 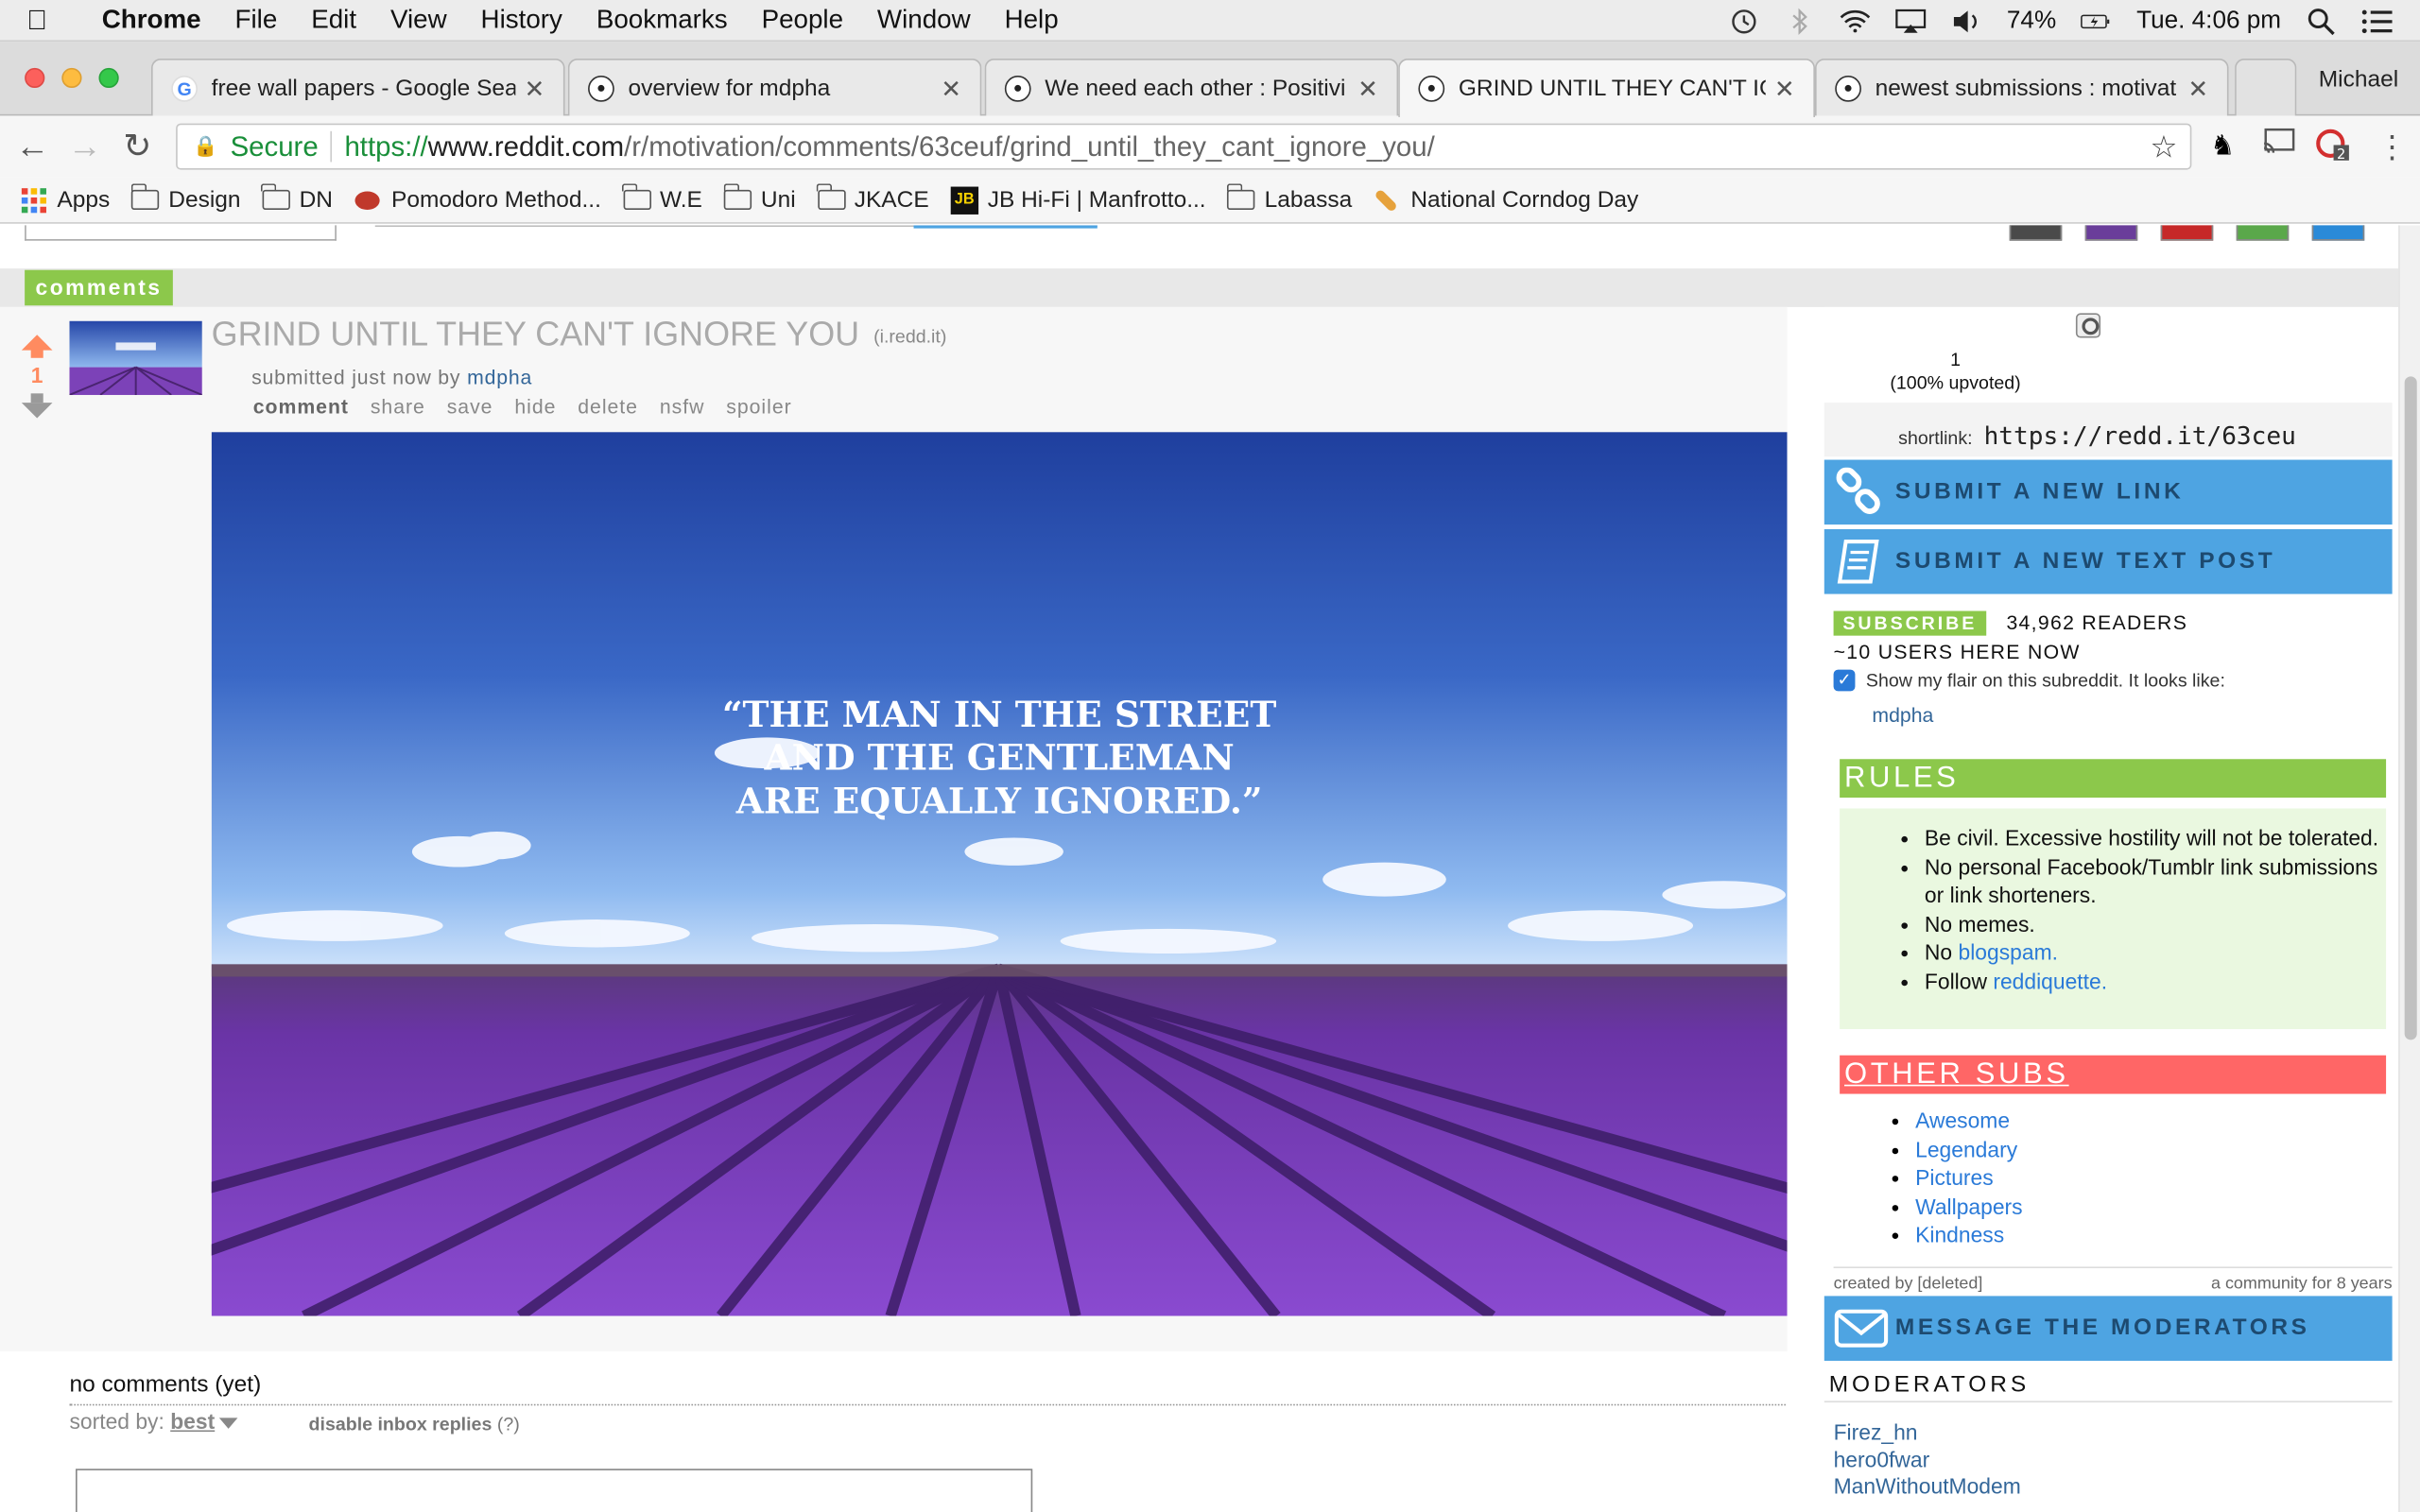 I want to click on menu-app-name: Chrome, so click(x=145, y=20).